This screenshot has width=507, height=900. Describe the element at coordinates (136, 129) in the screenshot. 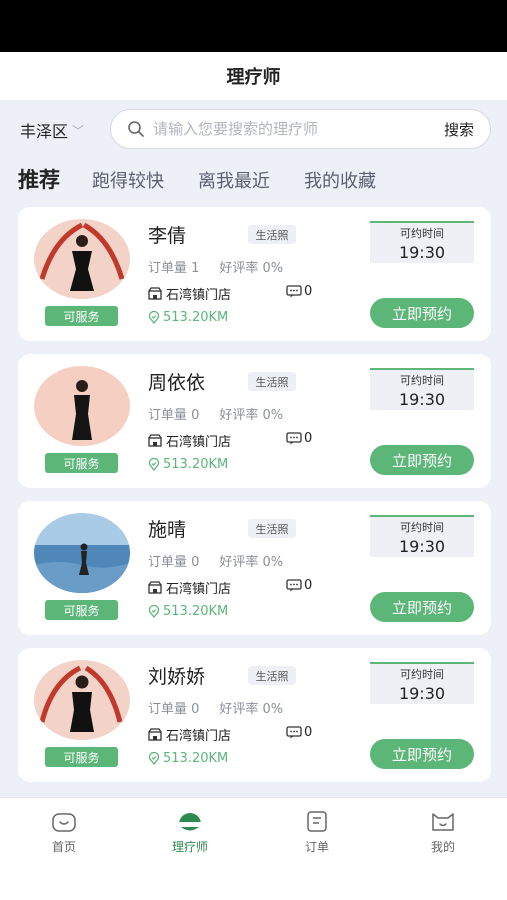

I see `search-icon` at that location.